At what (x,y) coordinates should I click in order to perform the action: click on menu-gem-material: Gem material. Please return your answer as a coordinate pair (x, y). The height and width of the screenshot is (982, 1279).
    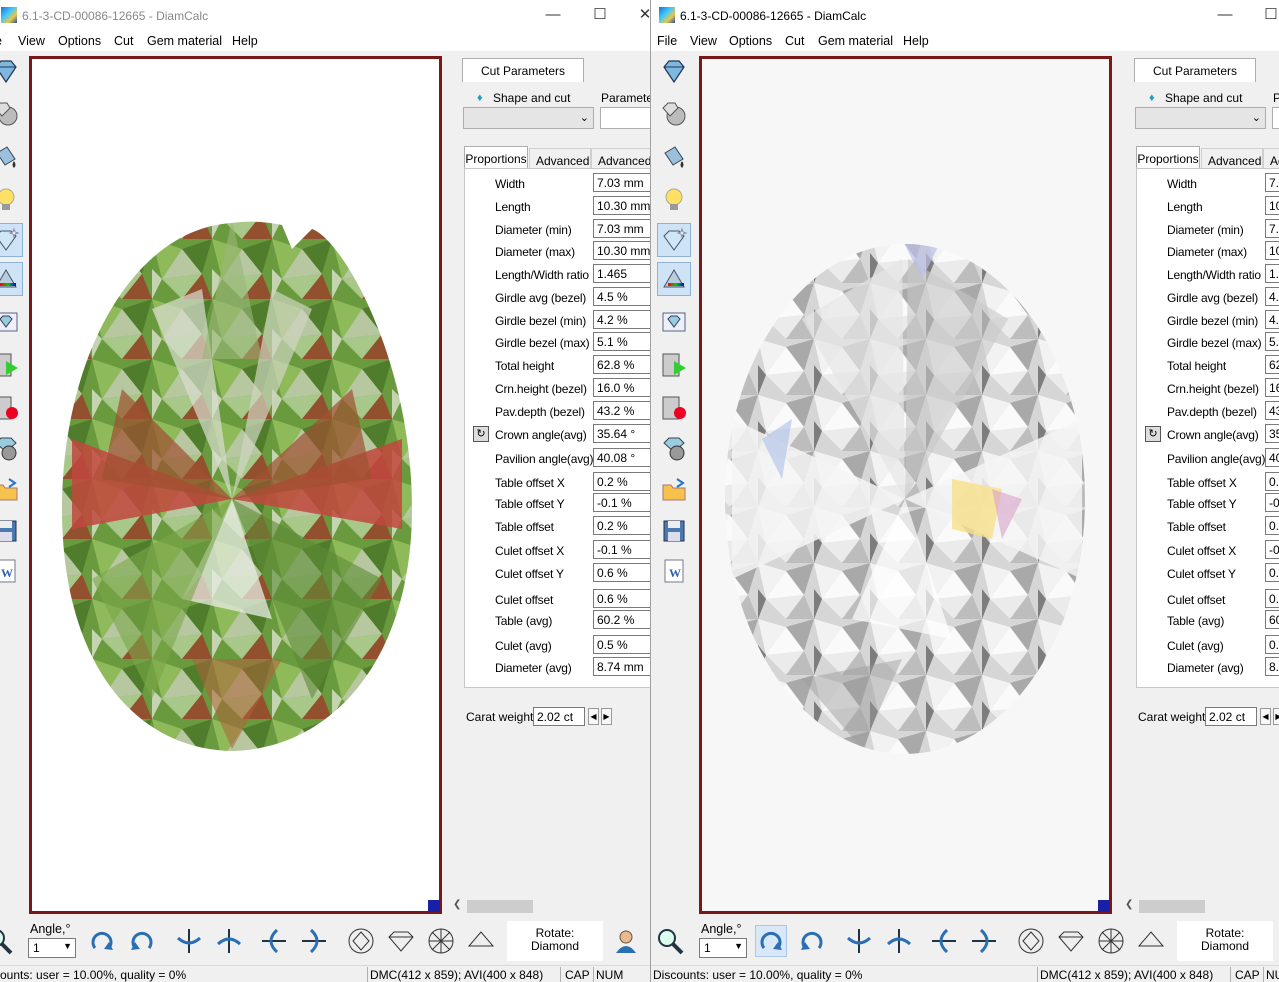
    Looking at the image, I should click on (855, 41).